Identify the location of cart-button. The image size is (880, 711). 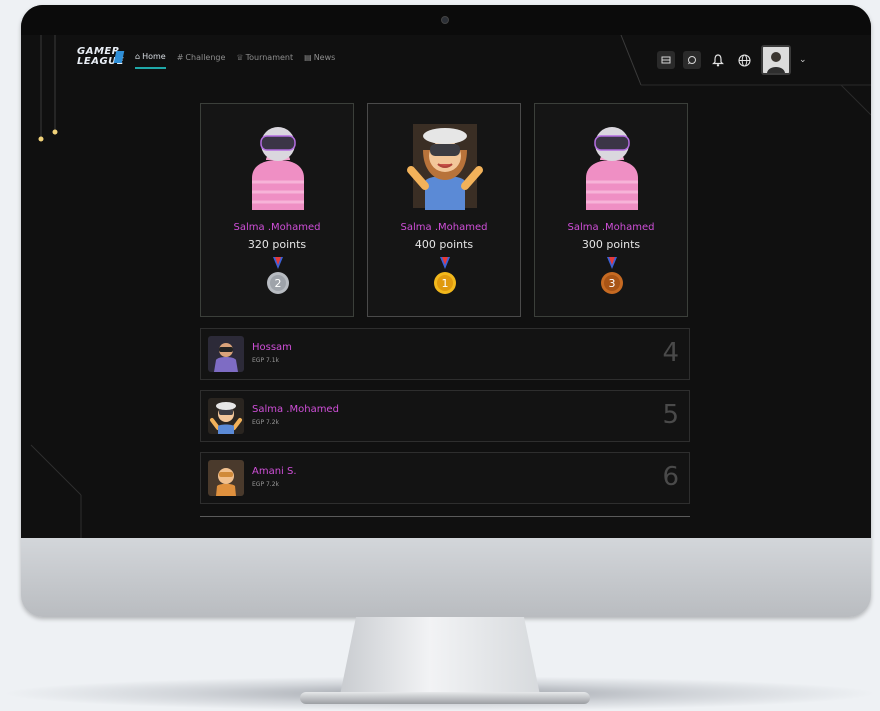
(666, 60).